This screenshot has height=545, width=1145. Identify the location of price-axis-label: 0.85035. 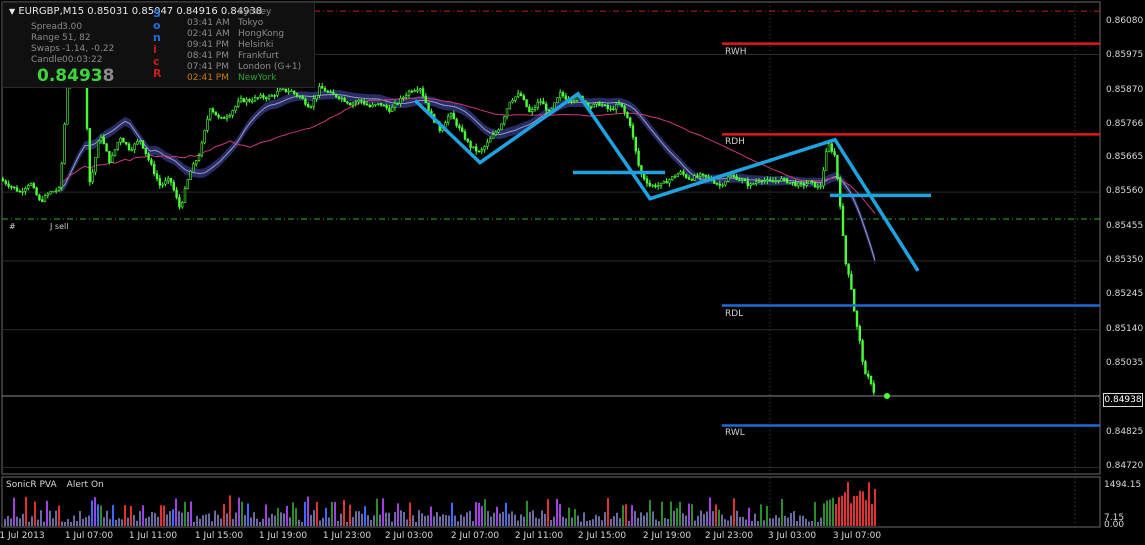
(1125, 363).